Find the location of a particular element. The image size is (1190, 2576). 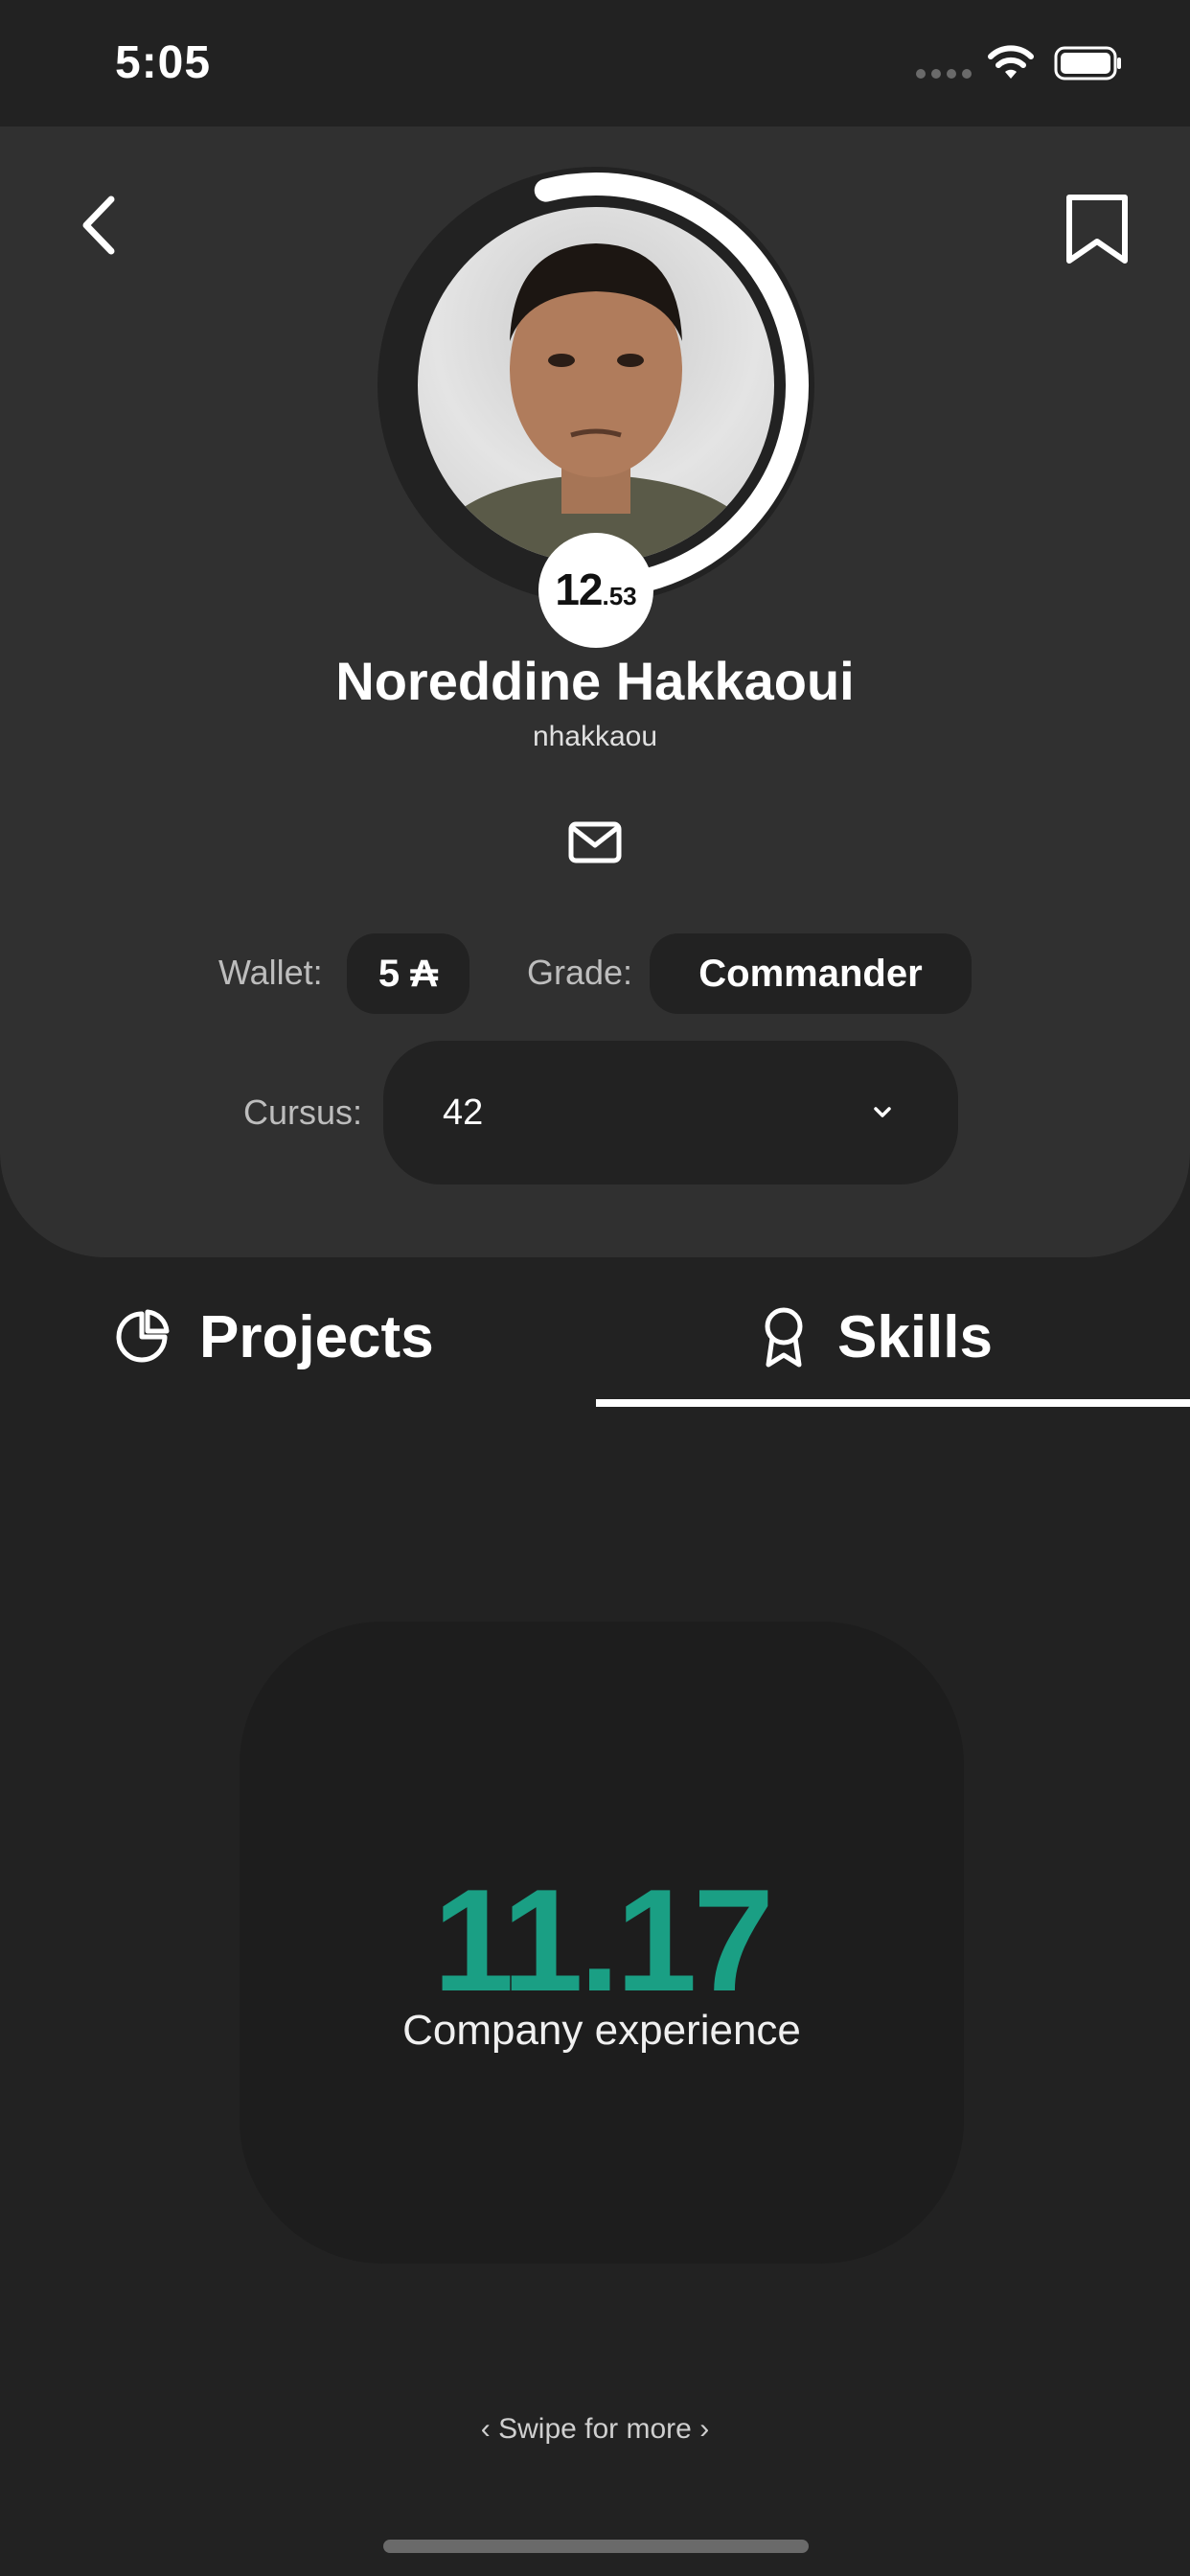

back-button is located at coordinates (99, 225).